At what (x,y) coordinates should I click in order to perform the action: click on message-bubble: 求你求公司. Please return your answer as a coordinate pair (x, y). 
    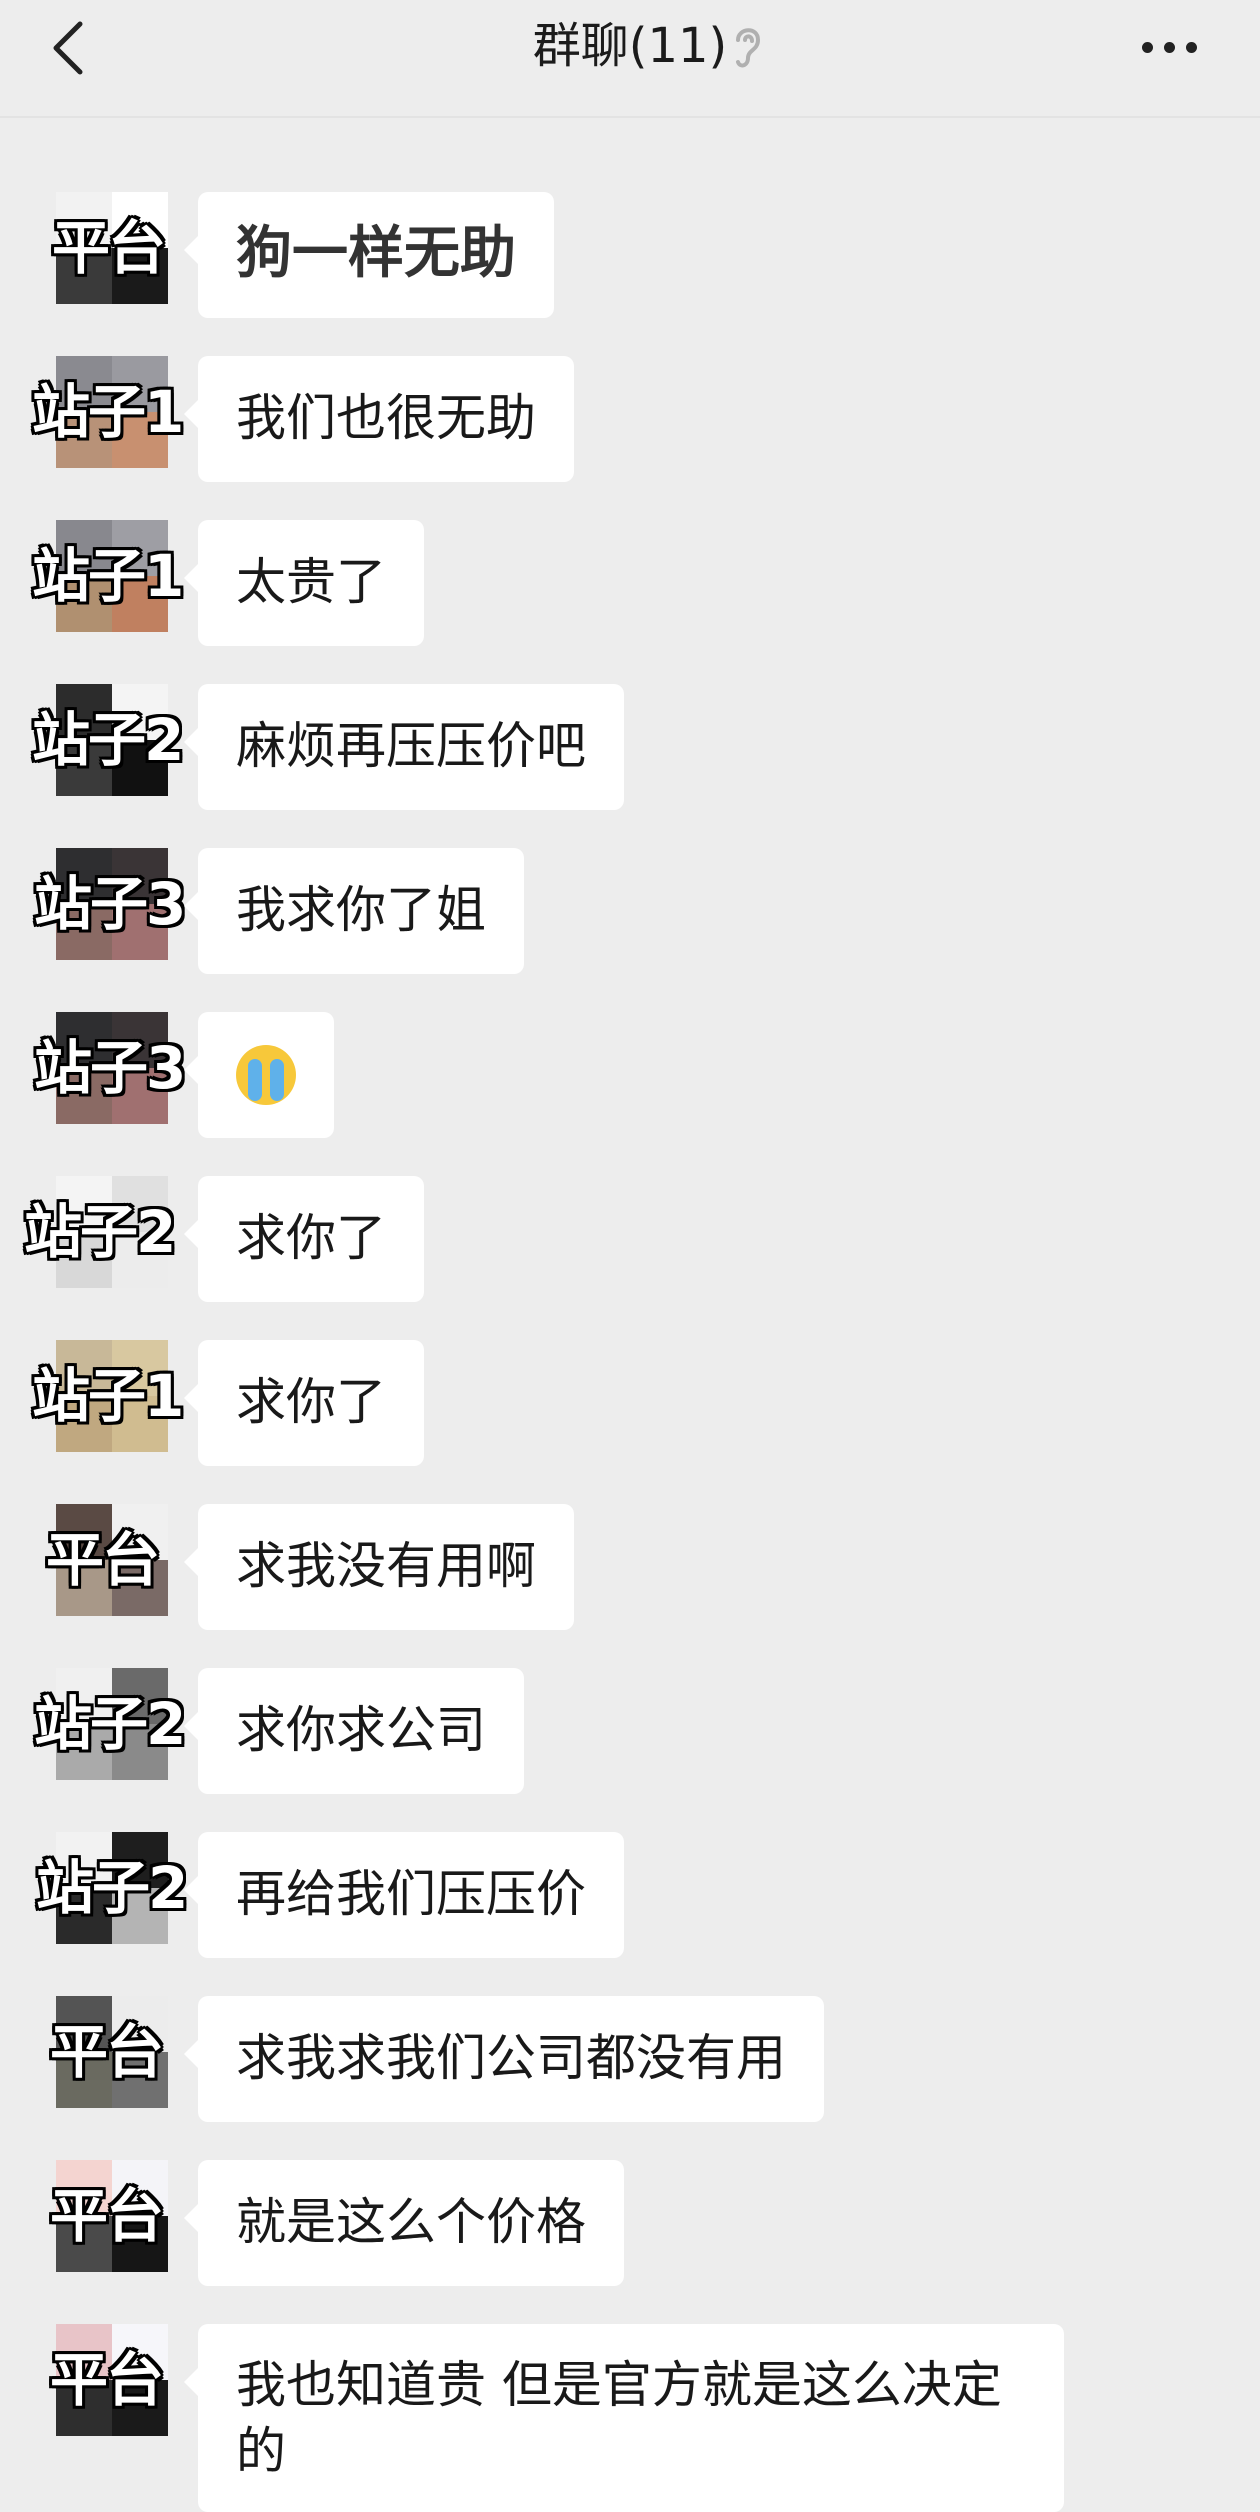
    Looking at the image, I should click on (354, 1731).